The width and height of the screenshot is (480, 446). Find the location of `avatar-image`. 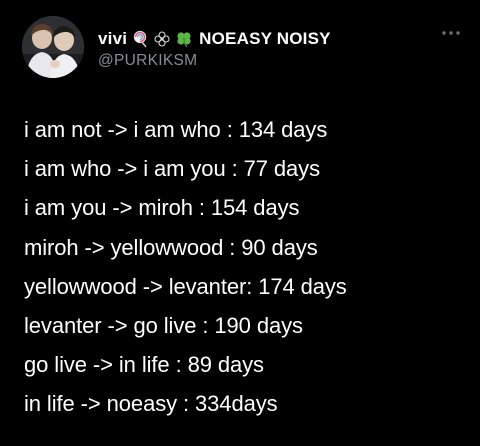

avatar-image is located at coordinates (53, 47).